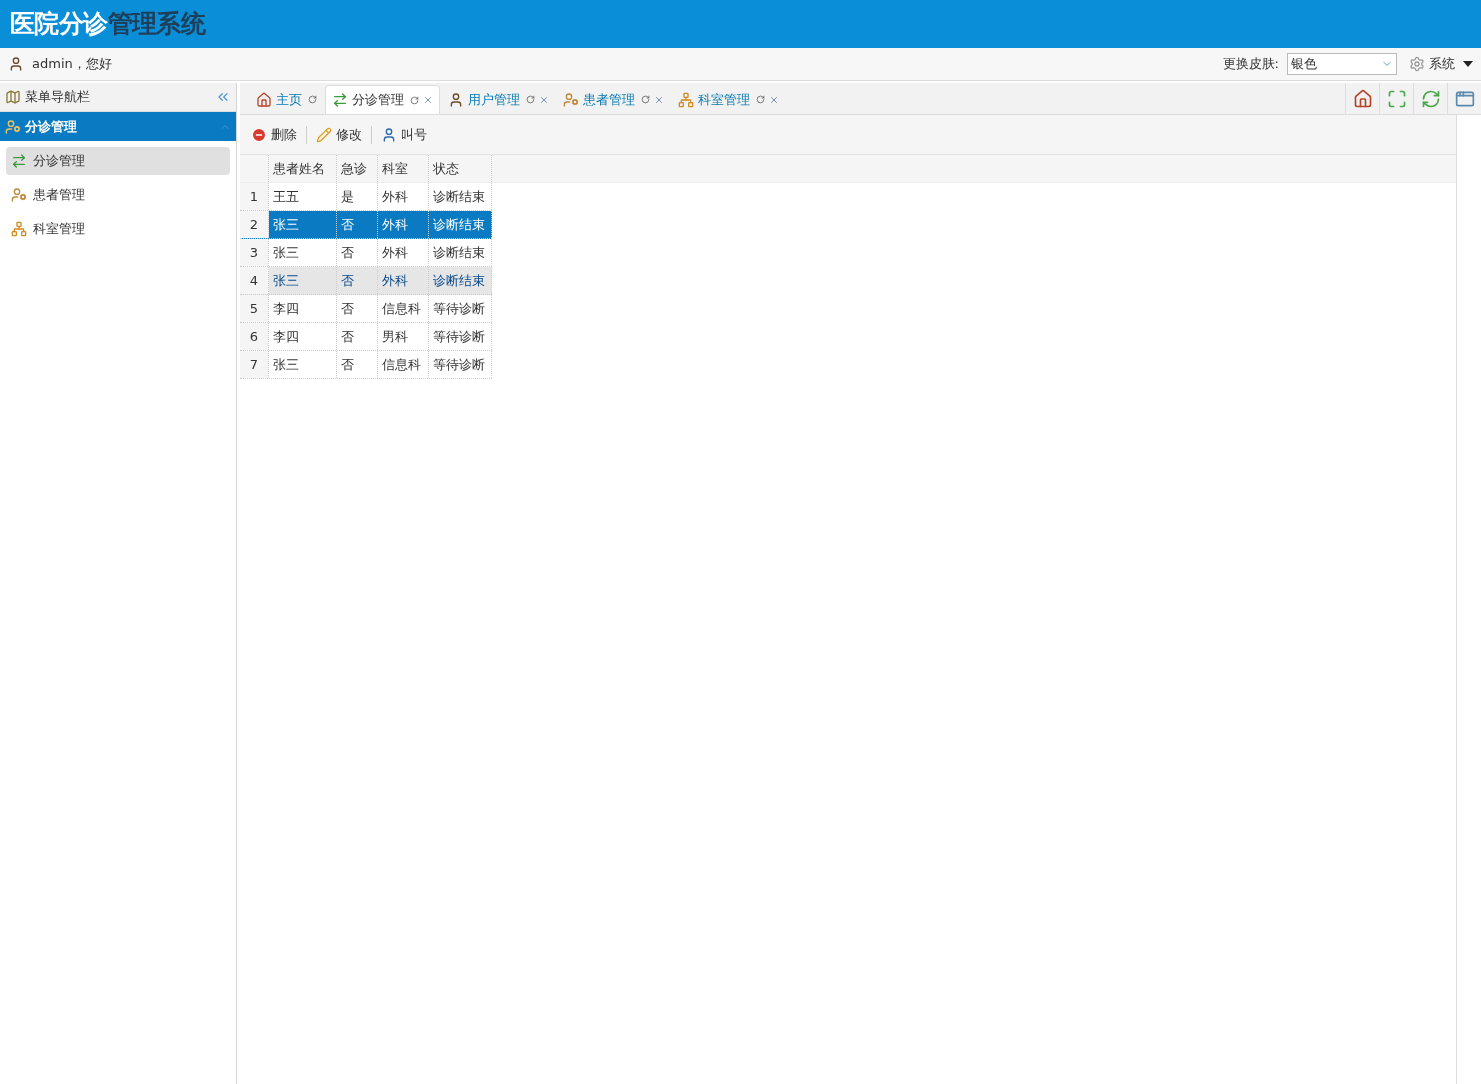  I want to click on table-row: 7 张三 否 信息科 等待诊断, so click(366, 365).